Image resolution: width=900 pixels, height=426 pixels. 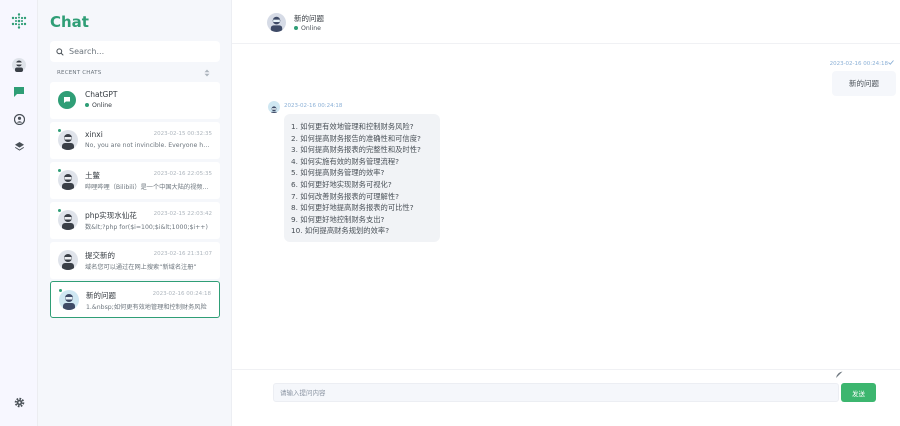 What do you see at coordinates (19, 213) in the screenshot?
I see `nav-rail` at bounding box center [19, 213].